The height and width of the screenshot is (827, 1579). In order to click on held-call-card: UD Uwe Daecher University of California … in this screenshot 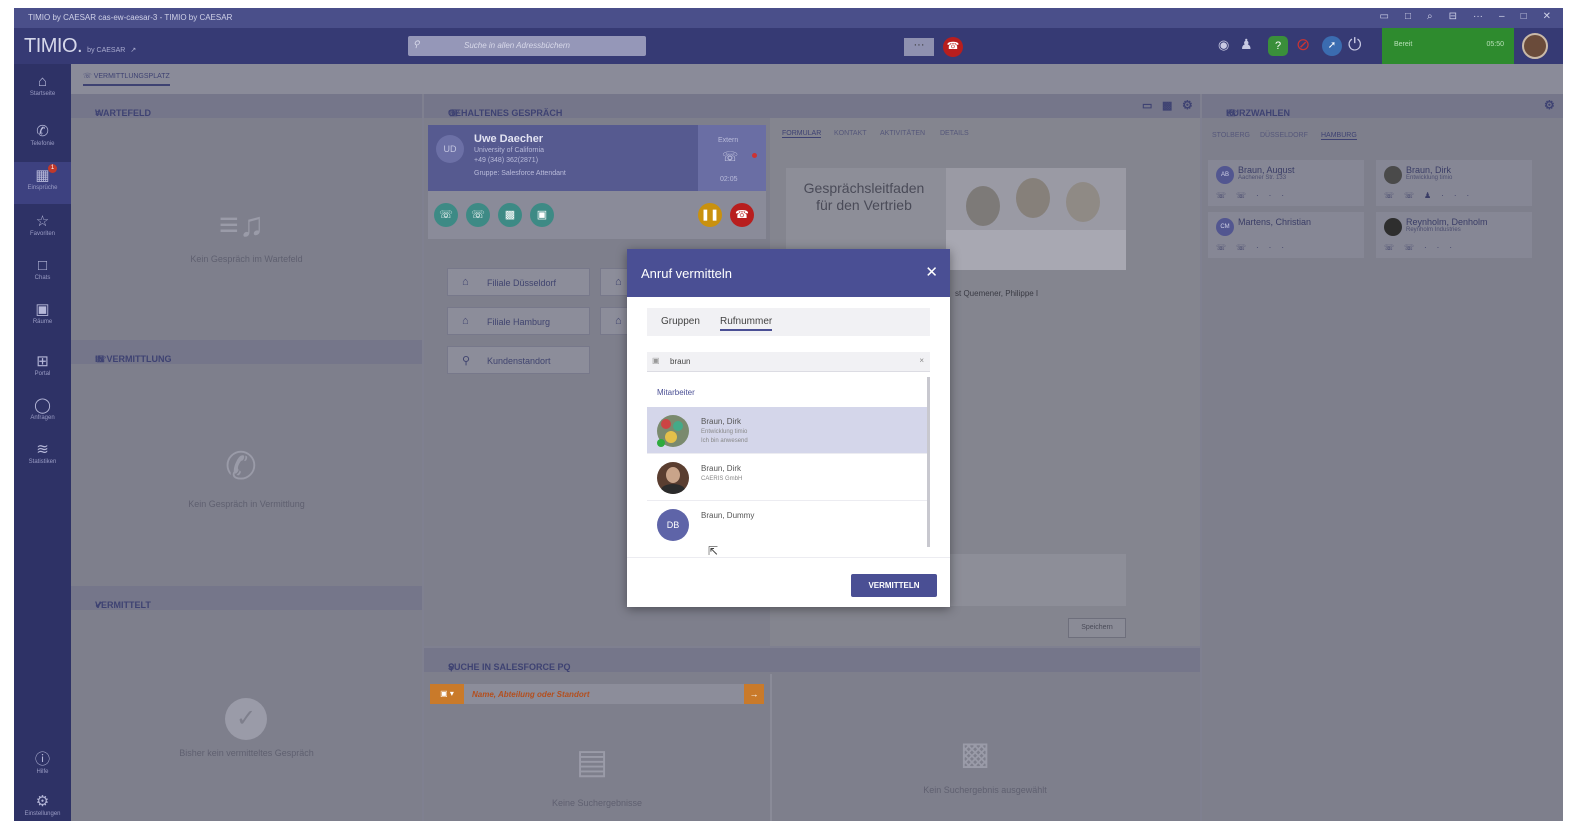, I will do `click(597, 158)`.